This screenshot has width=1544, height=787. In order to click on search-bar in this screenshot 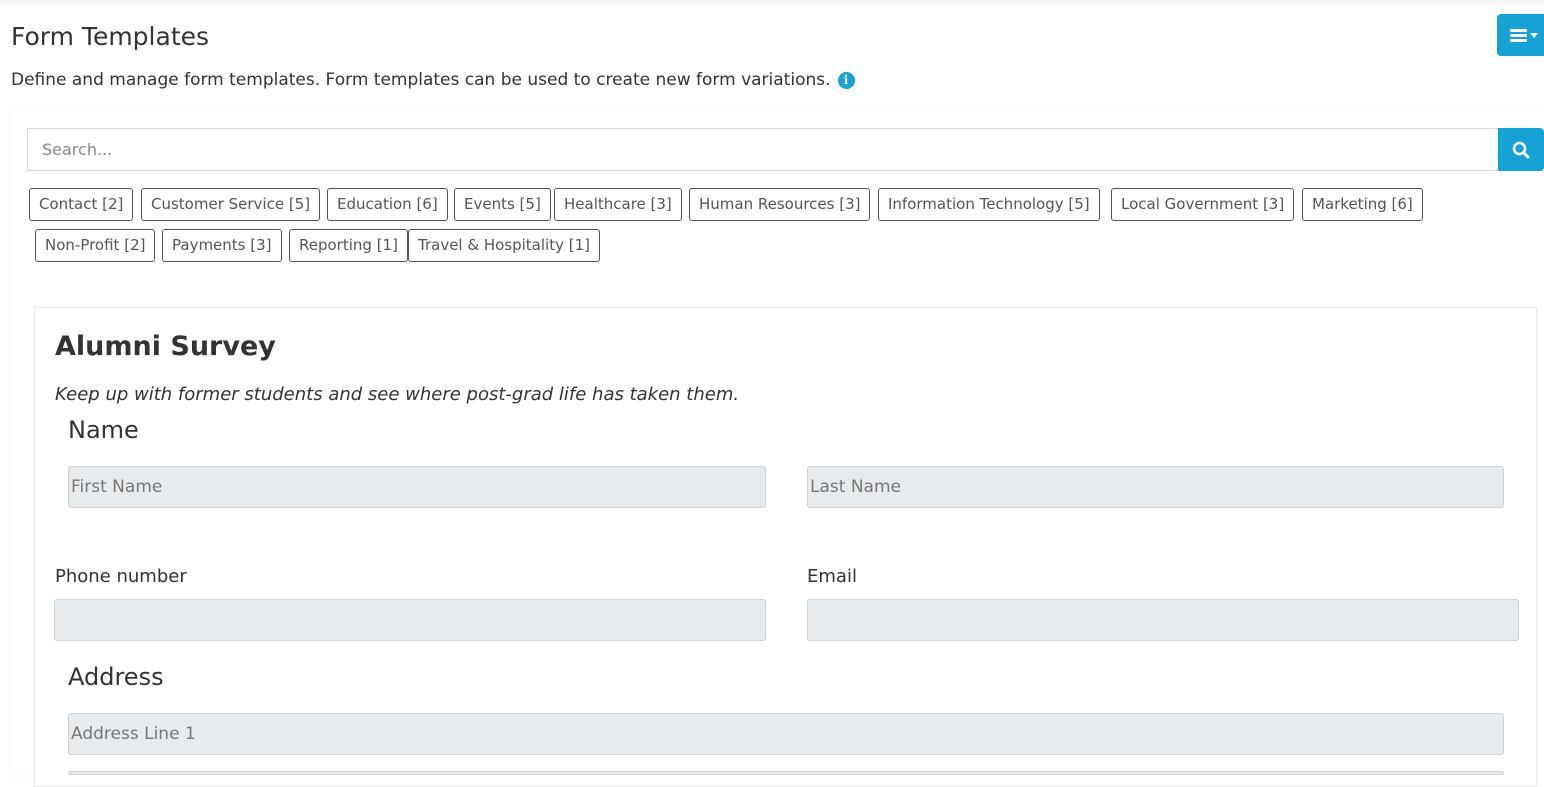, I will do `click(785, 149)`.